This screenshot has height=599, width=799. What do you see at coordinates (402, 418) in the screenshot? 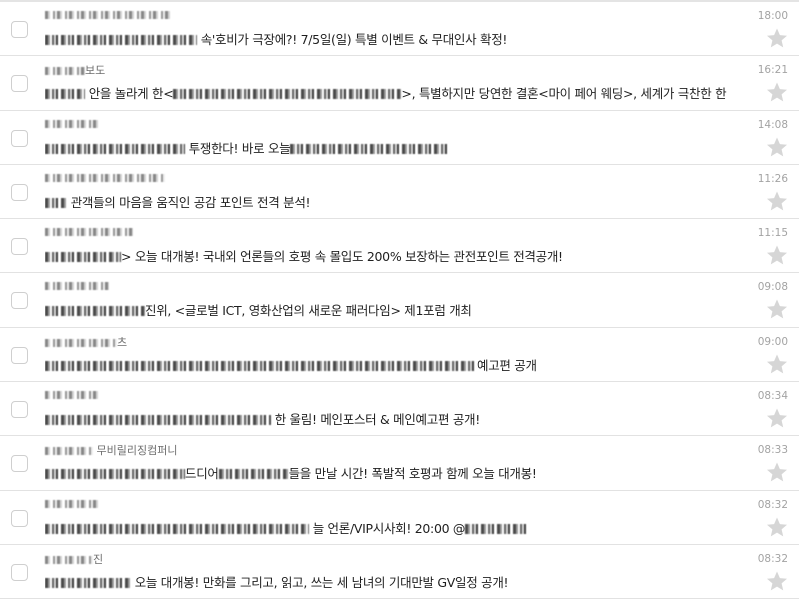
I see `mail-subject: 한 울림! 메인포스터 & 메인예고편 공개!` at bounding box center [402, 418].